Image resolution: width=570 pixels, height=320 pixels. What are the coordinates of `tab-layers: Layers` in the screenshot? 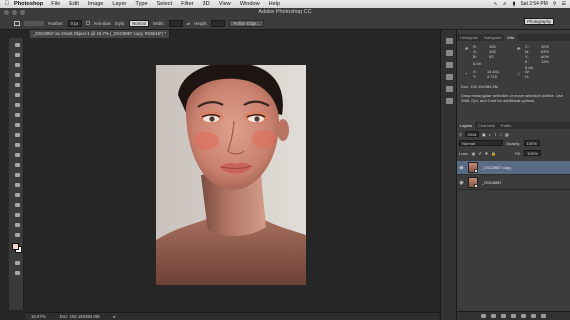 It's located at (466, 125).